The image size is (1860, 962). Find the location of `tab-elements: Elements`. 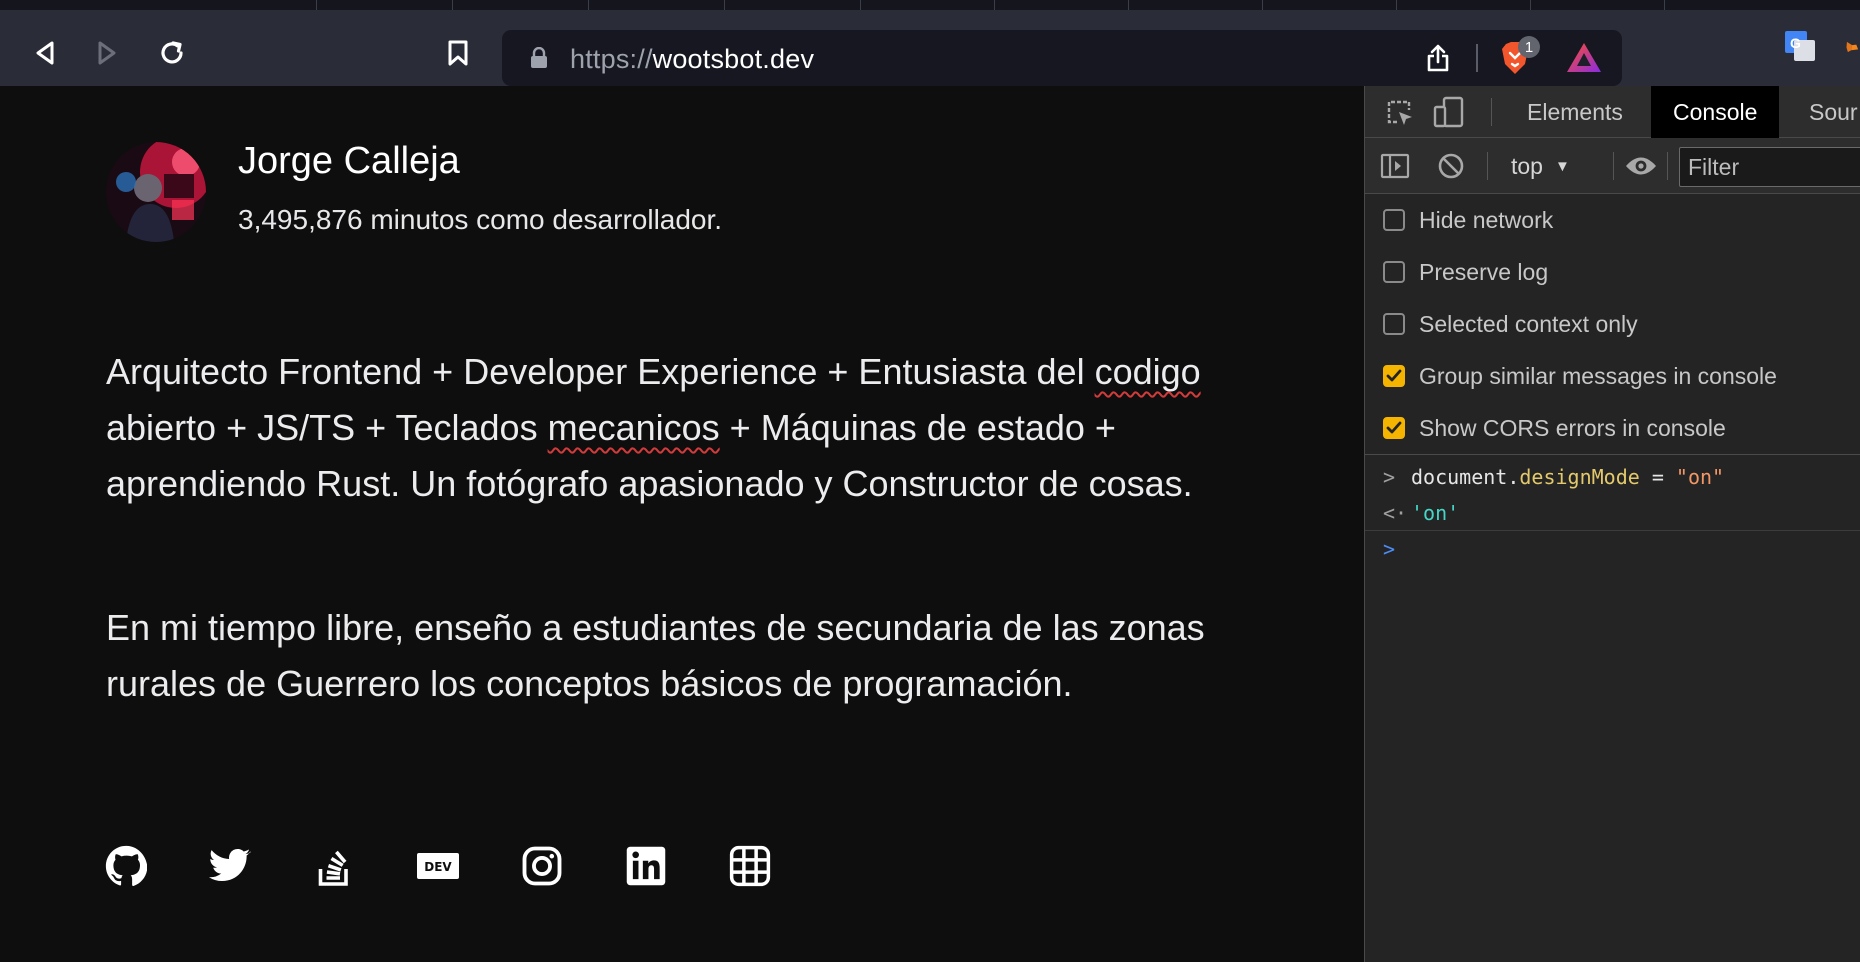

tab-elements: Elements is located at coordinates (1575, 112).